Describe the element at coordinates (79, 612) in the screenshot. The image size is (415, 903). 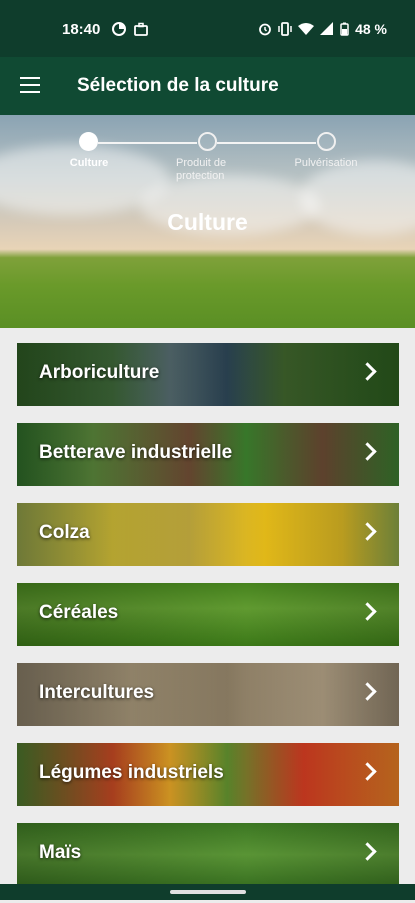
I see `crop-label: Céréales` at that location.